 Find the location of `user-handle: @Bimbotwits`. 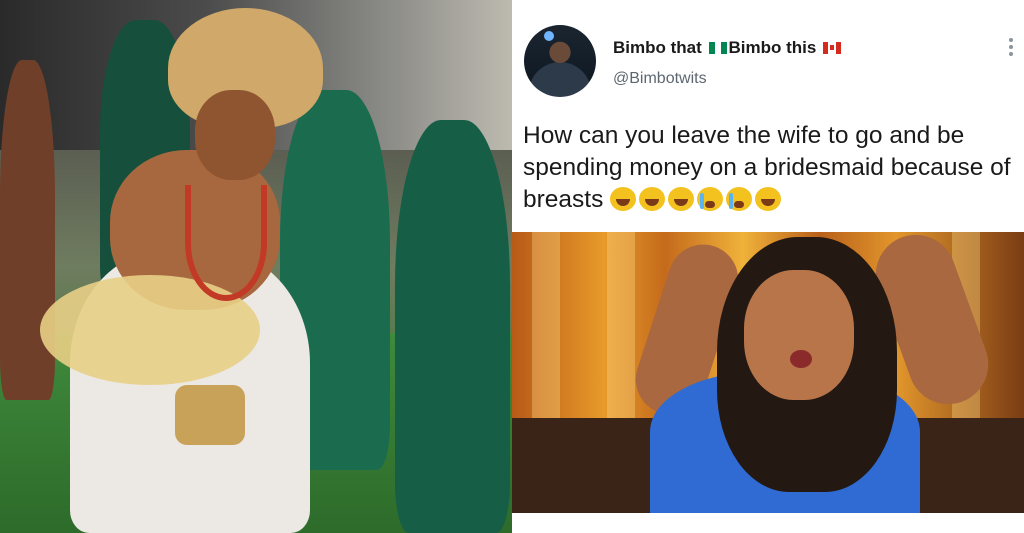

user-handle: @Bimbotwits is located at coordinates (660, 79).